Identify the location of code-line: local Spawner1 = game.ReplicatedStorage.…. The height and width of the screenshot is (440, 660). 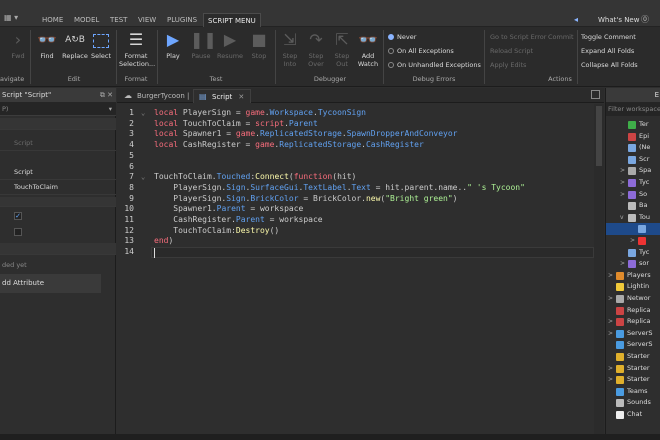
(305, 134).